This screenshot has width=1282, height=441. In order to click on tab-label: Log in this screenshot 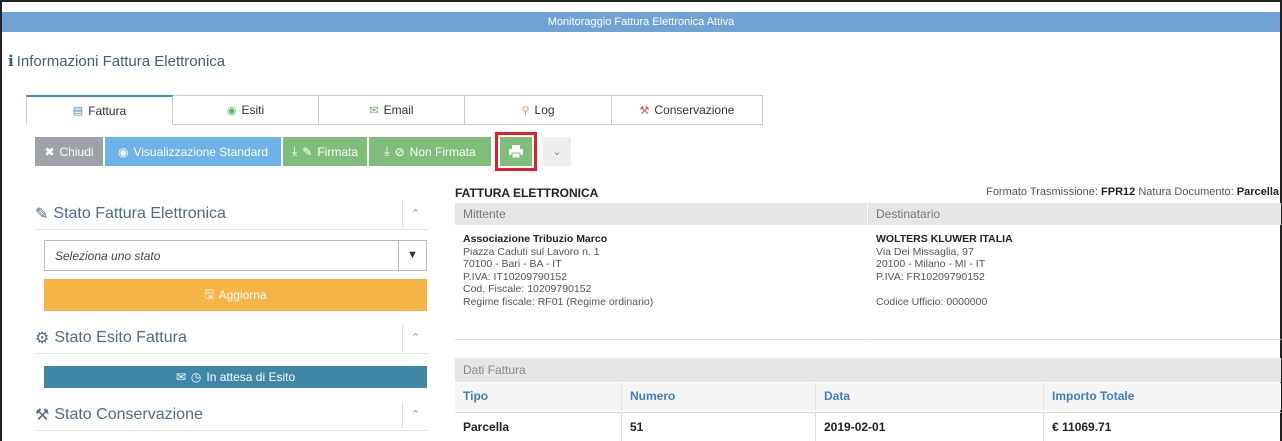, I will do `click(544, 110)`.